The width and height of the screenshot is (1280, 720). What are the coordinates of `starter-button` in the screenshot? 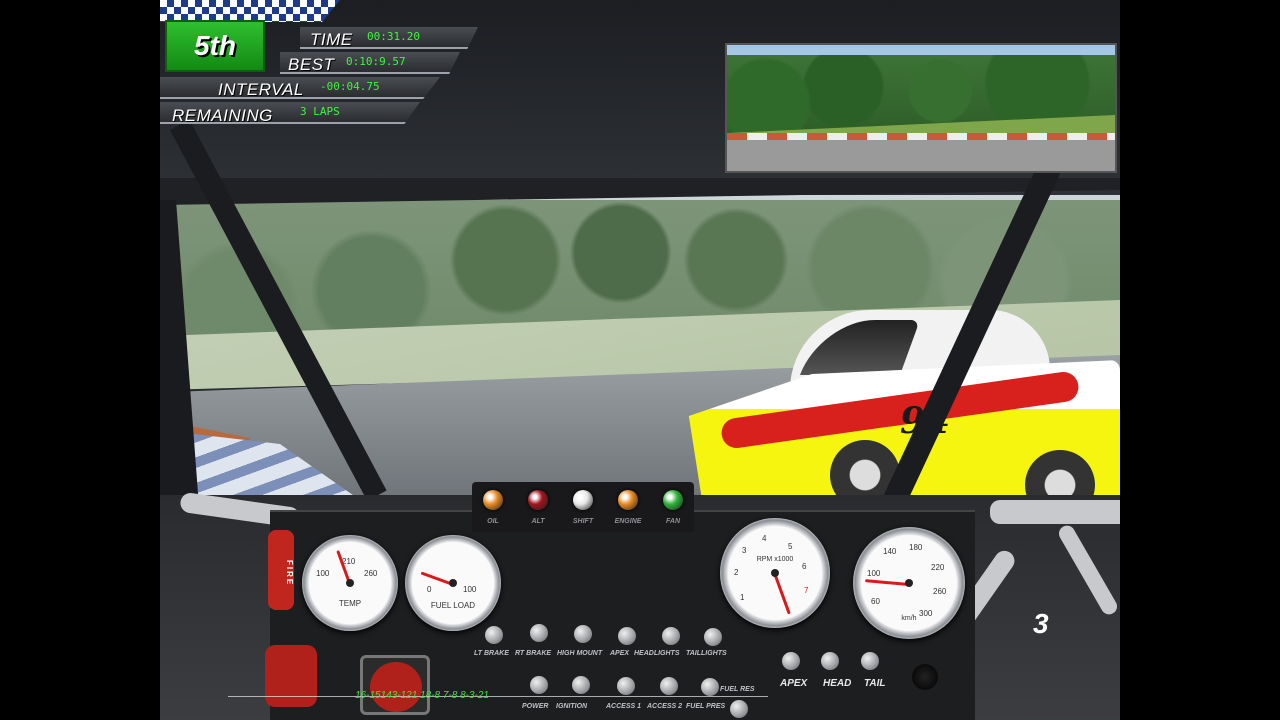 It's located at (396, 687).